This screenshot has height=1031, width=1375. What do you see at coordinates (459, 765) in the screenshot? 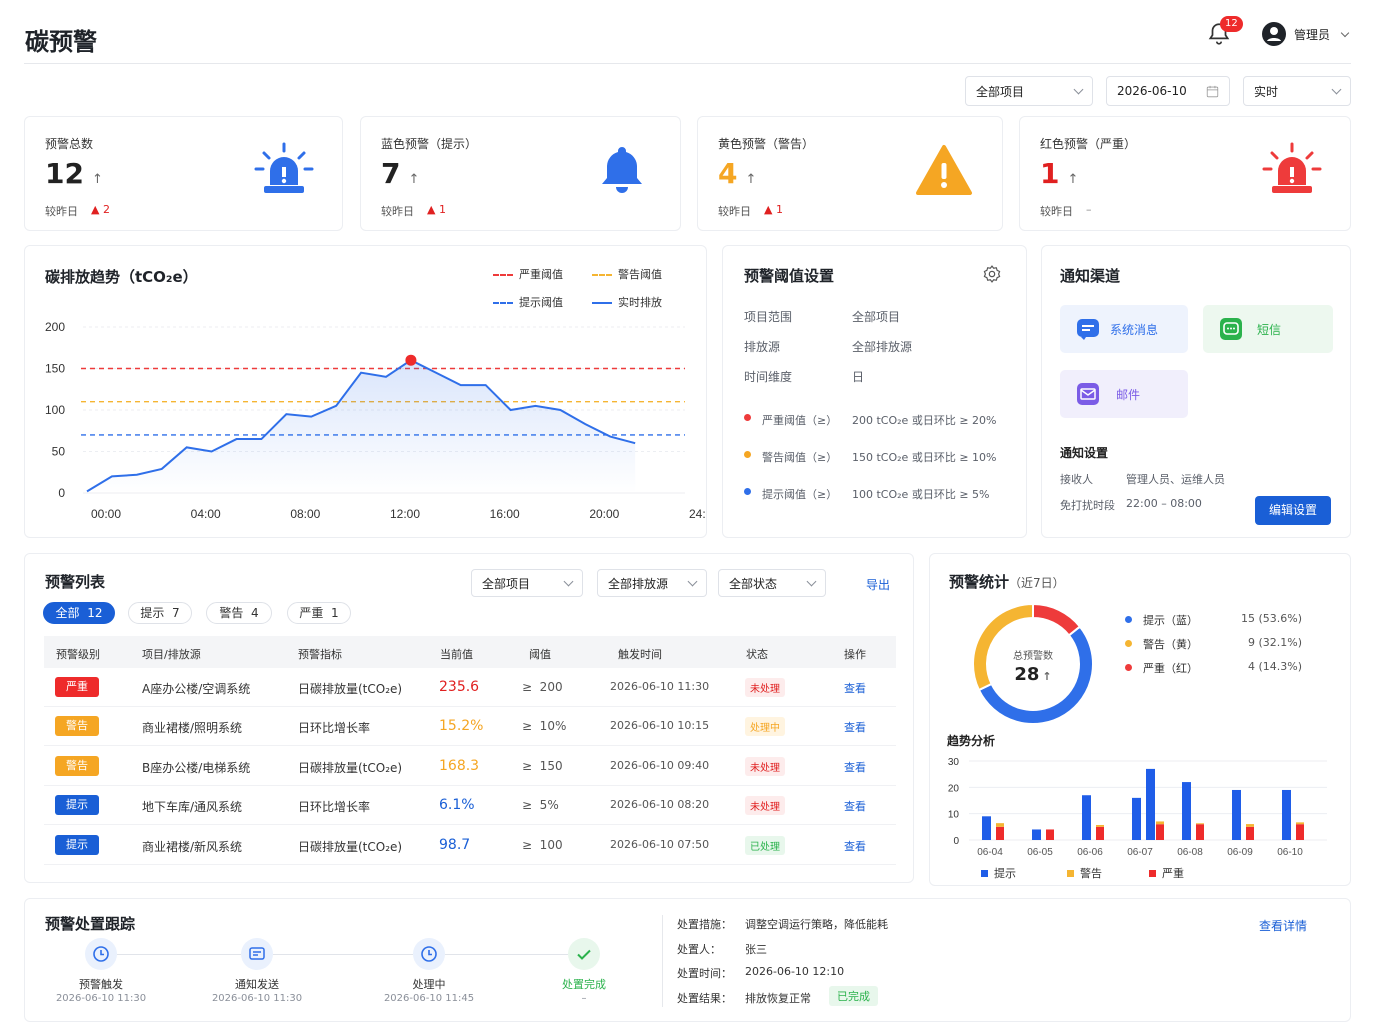
I see `row-value: 168.3` at bounding box center [459, 765].